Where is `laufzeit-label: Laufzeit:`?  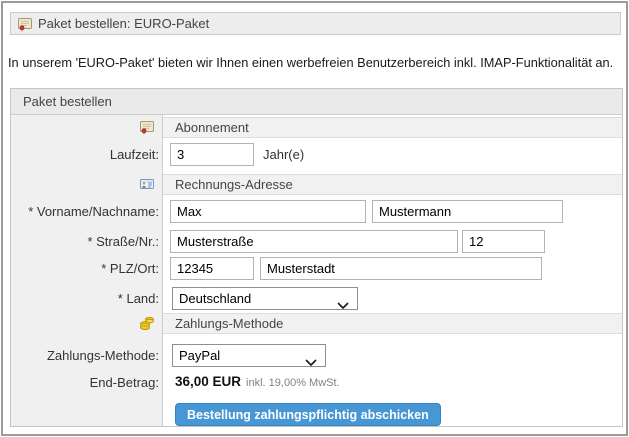
laufzeit-label: Laufzeit: is located at coordinates (134, 154).